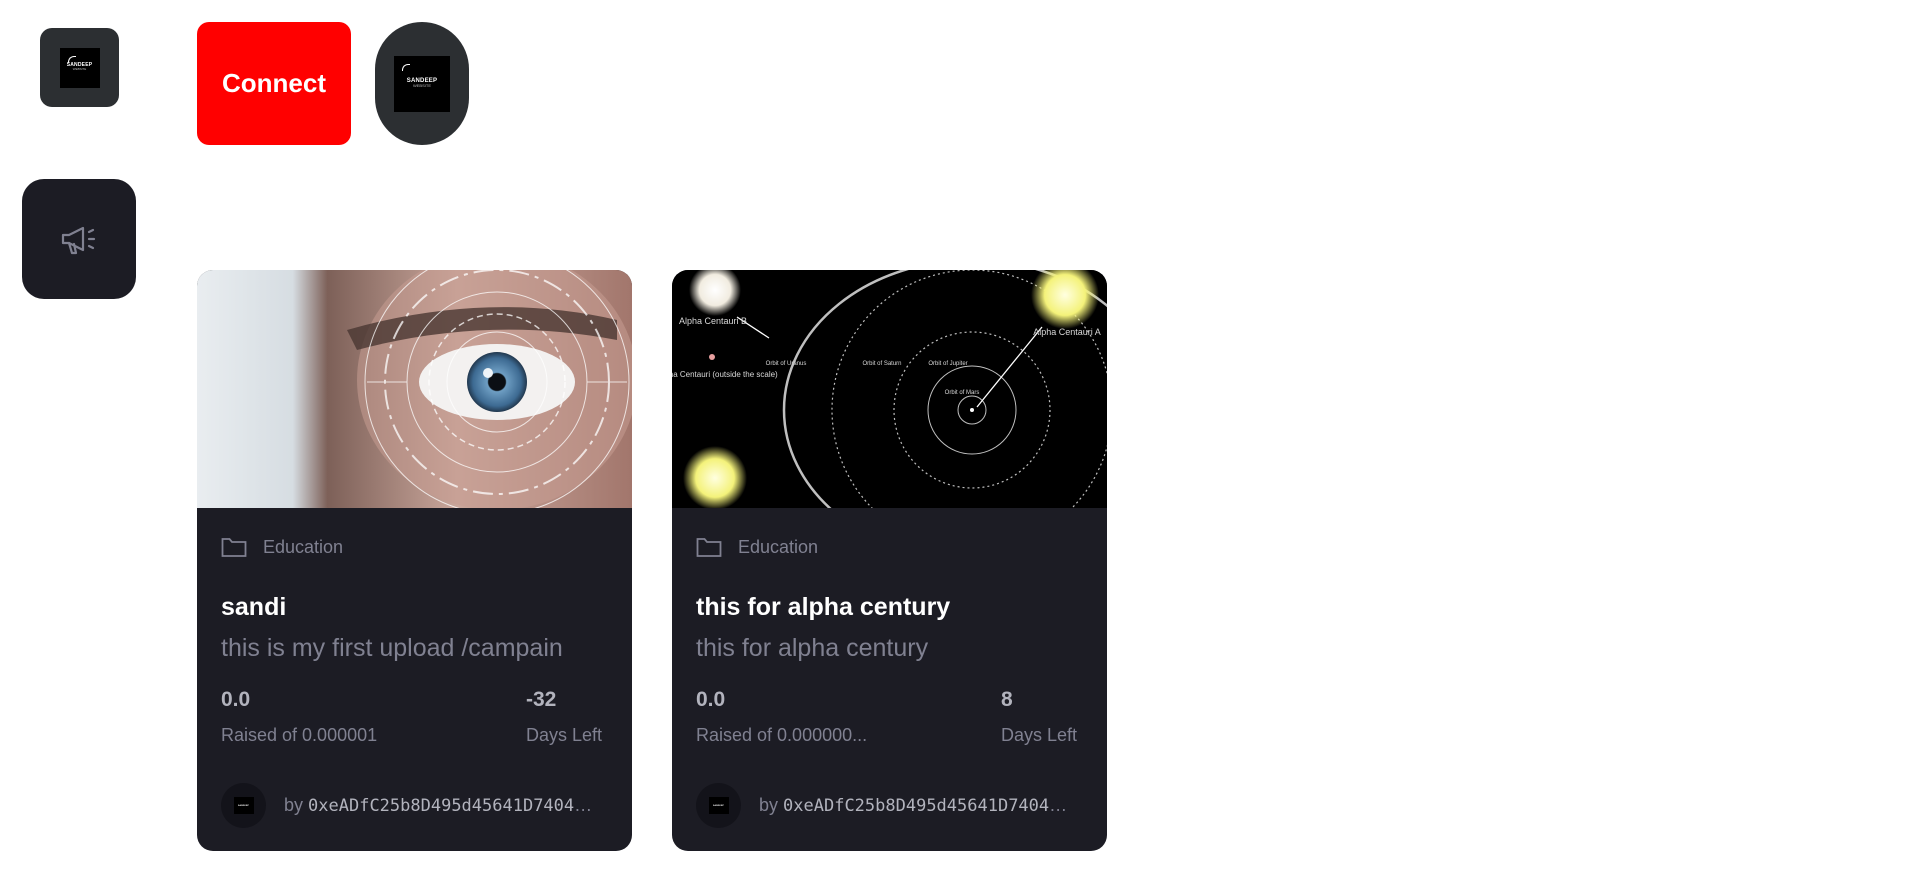 Image resolution: width=1918 pixels, height=892 pixels. I want to click on megaphone-icon, so click(78, 240).